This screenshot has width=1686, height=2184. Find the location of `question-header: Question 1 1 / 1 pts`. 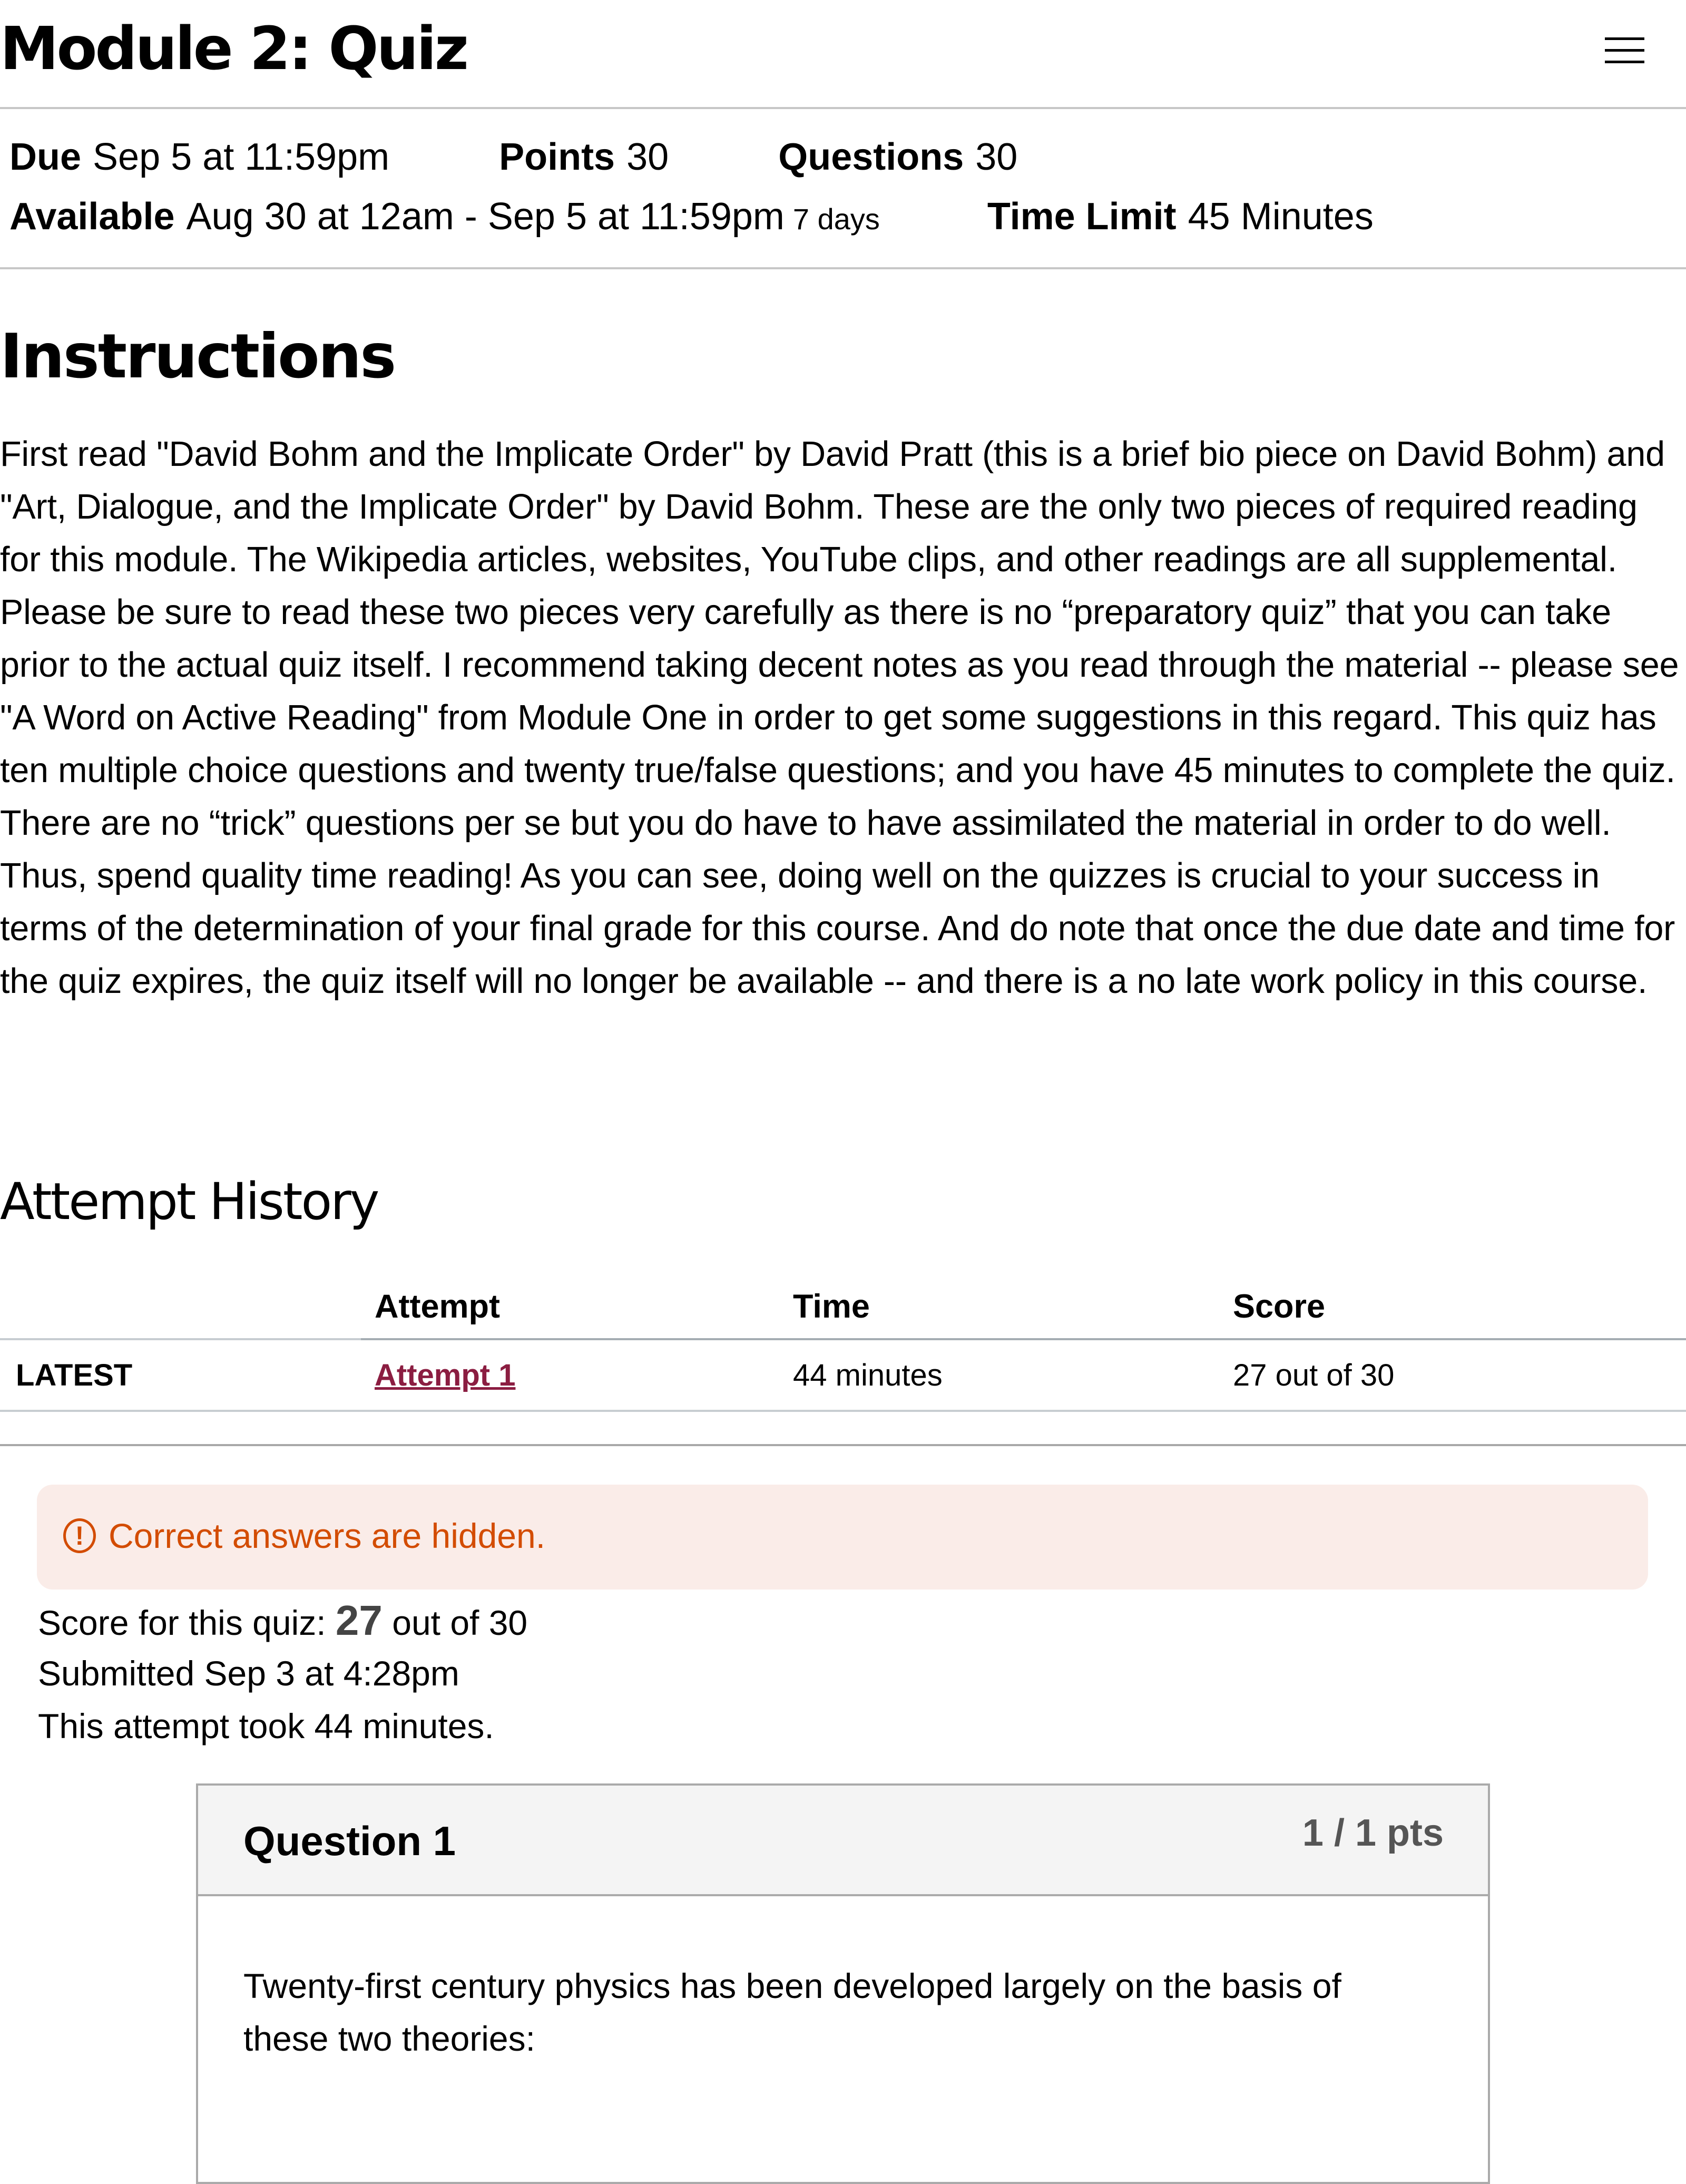

question-header: Question 1 1 / 1 pts is located at coordinates (843, 1841).